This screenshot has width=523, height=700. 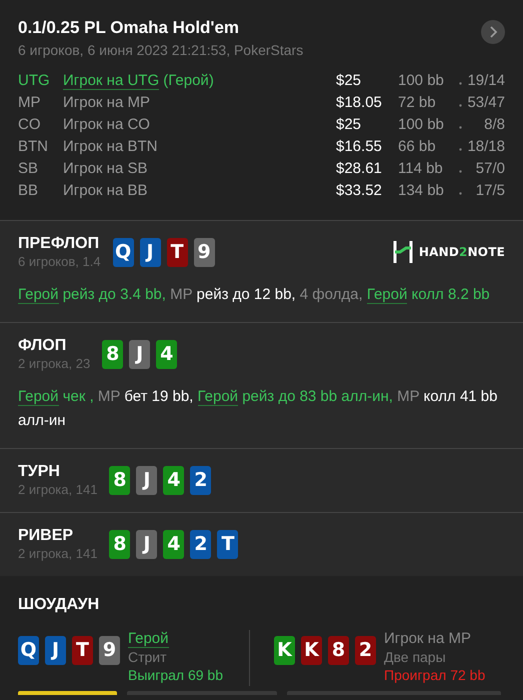 I want to click on stack-amount: $28.61, so click(x=359, y=169).